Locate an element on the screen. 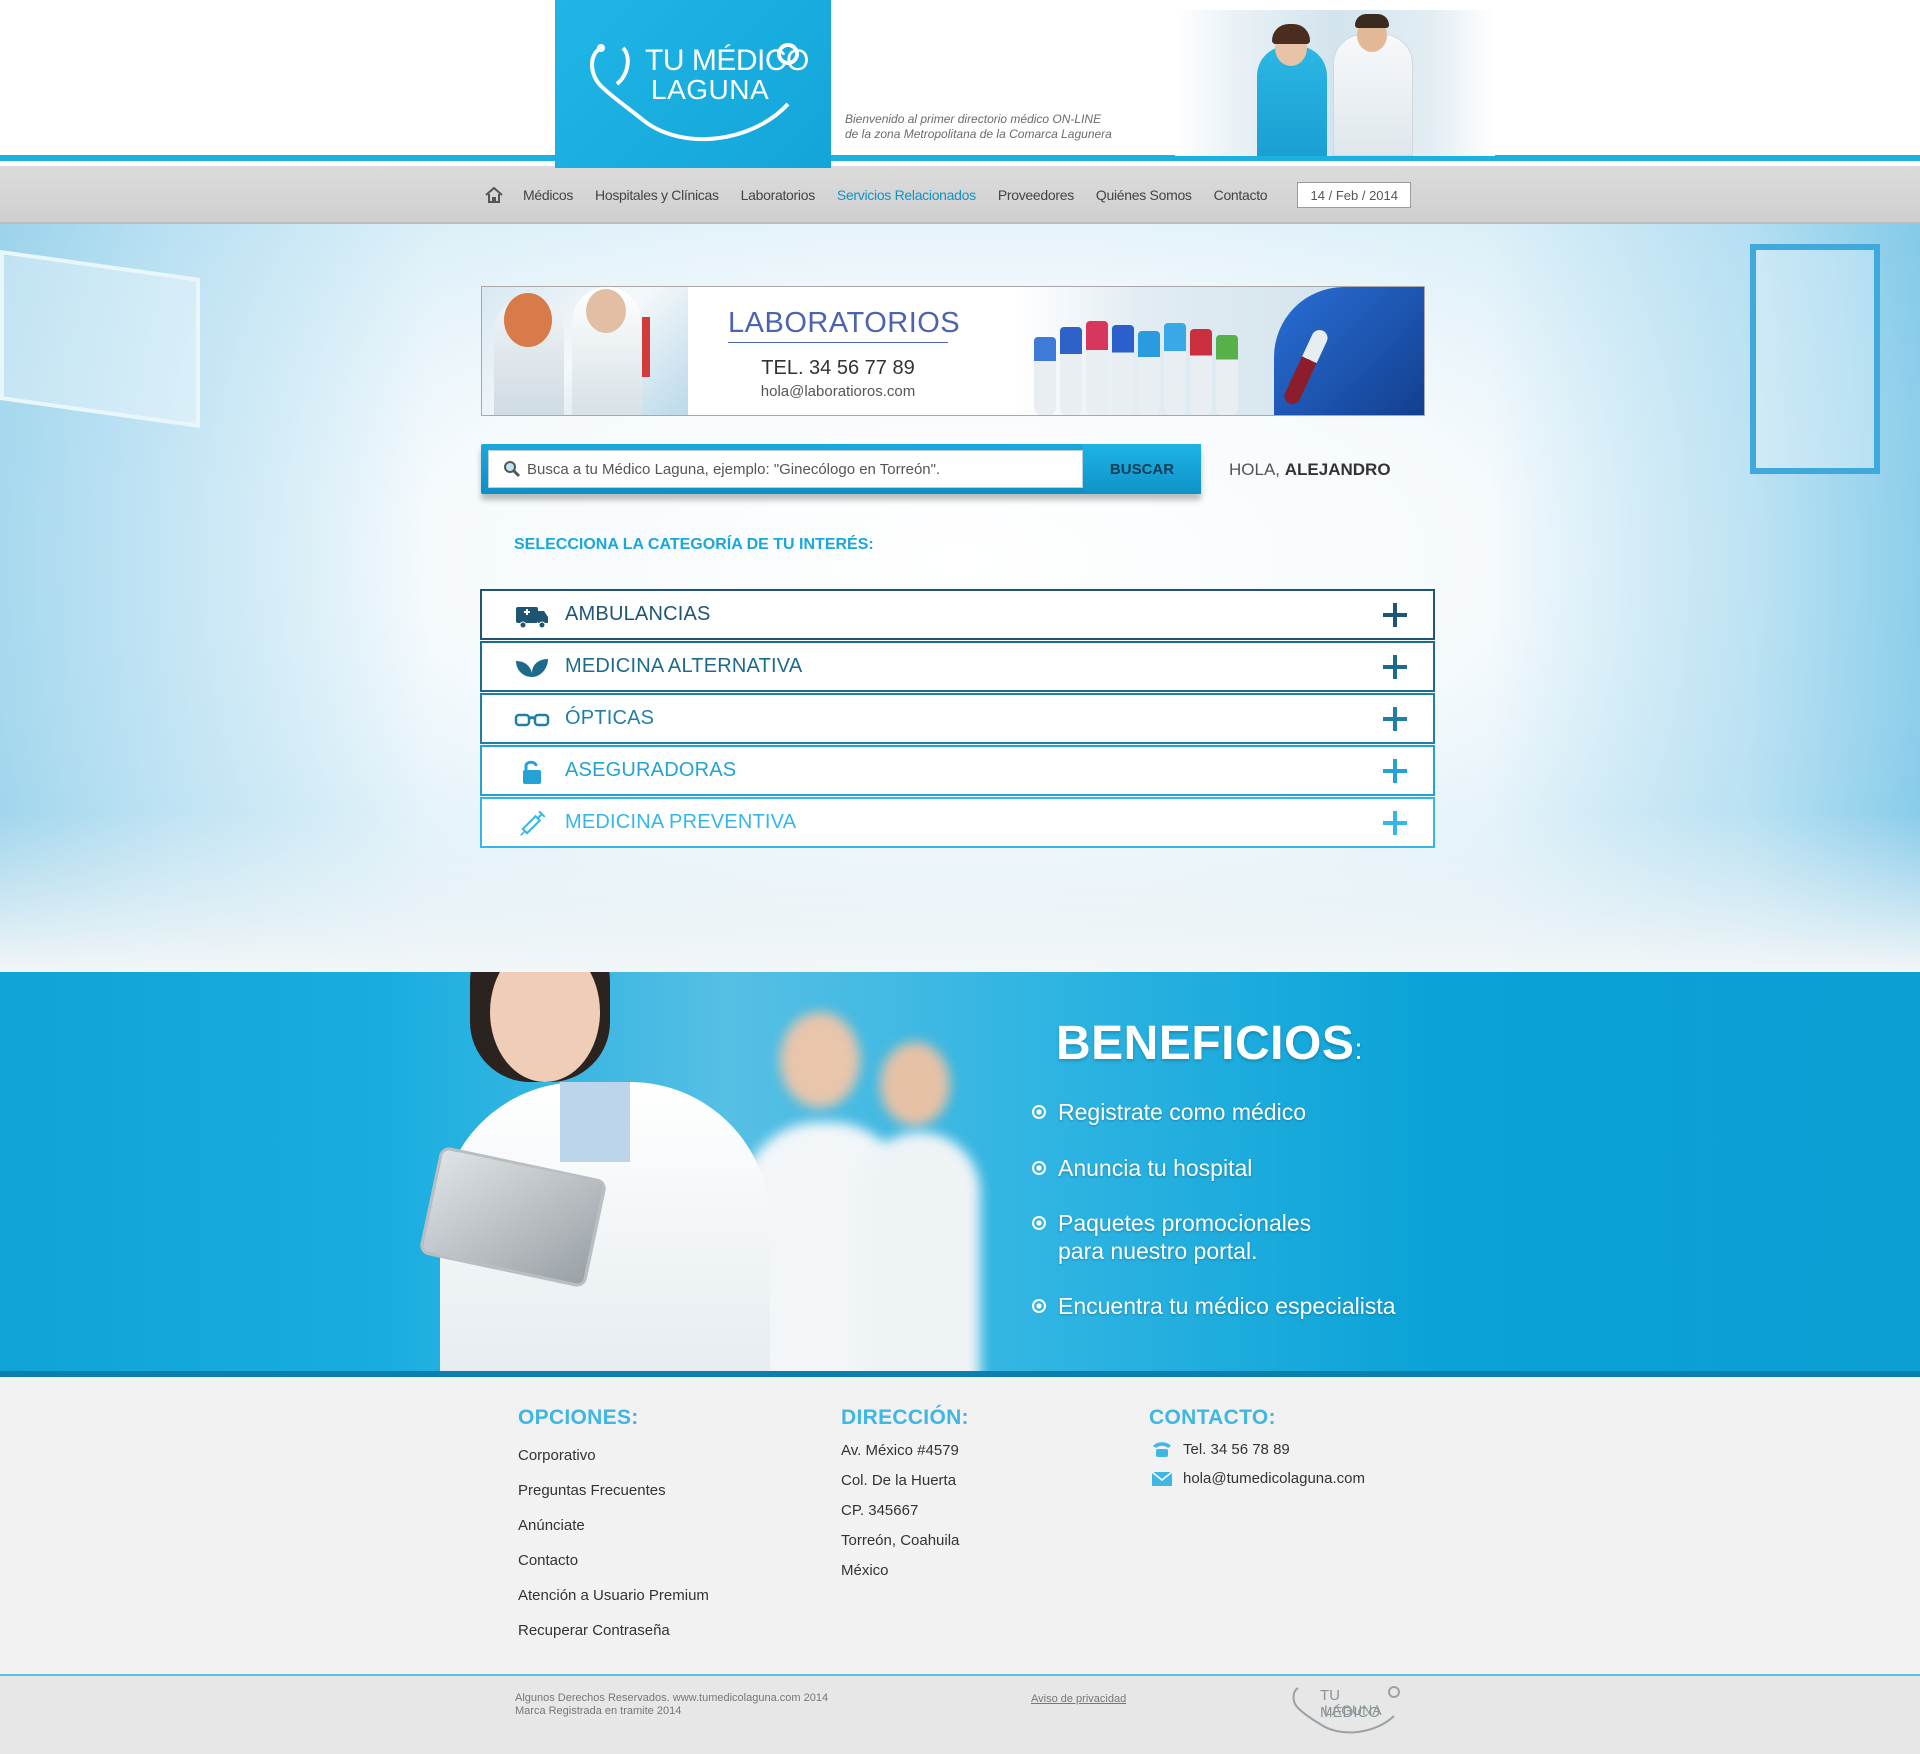  current-date: 14 / Feb / 2014 is located at coordinates (1354, 195).